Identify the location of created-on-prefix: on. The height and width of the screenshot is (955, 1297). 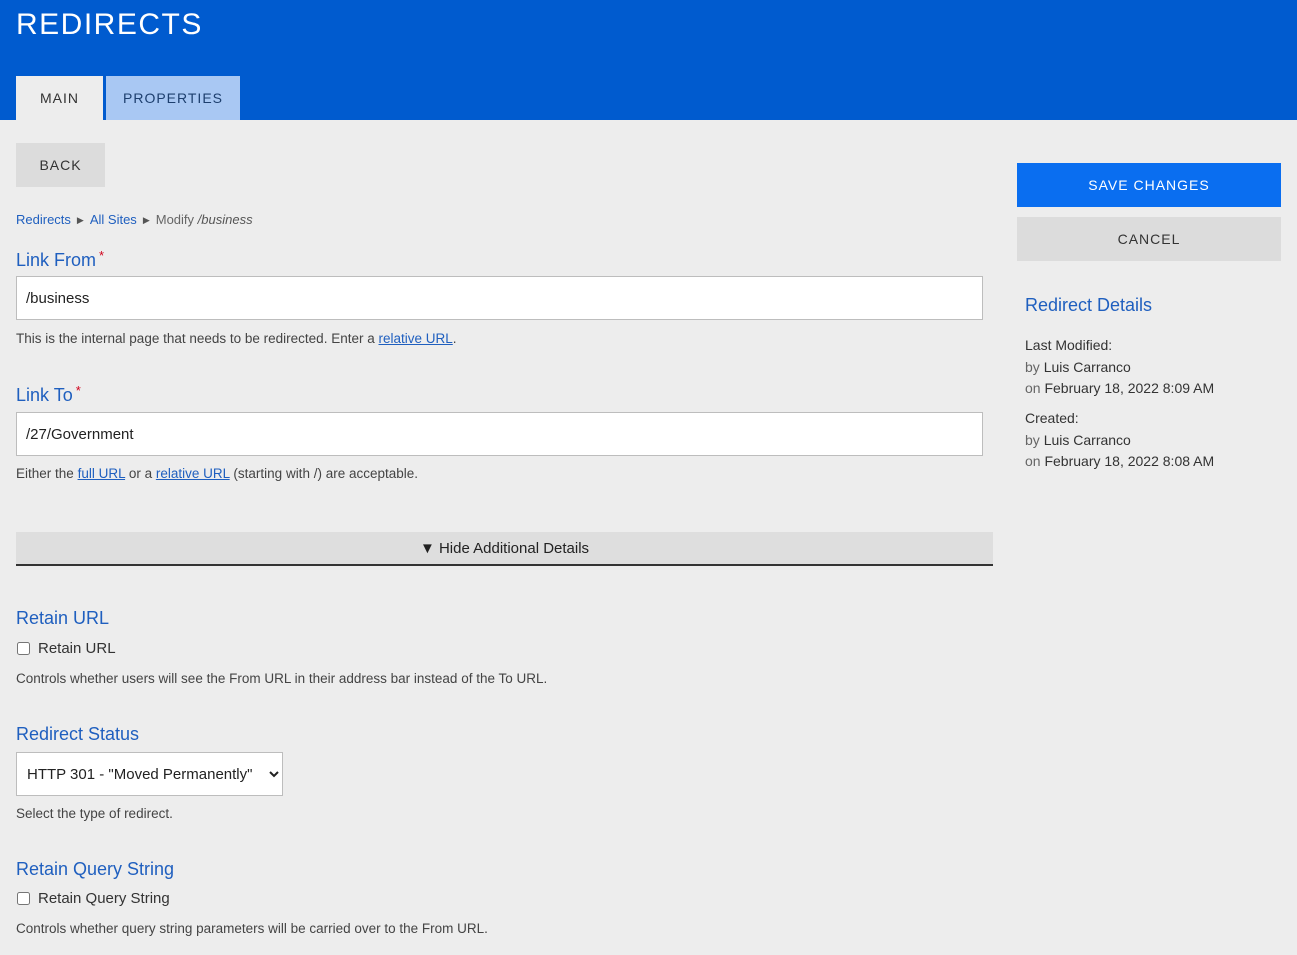
(1033, 461).